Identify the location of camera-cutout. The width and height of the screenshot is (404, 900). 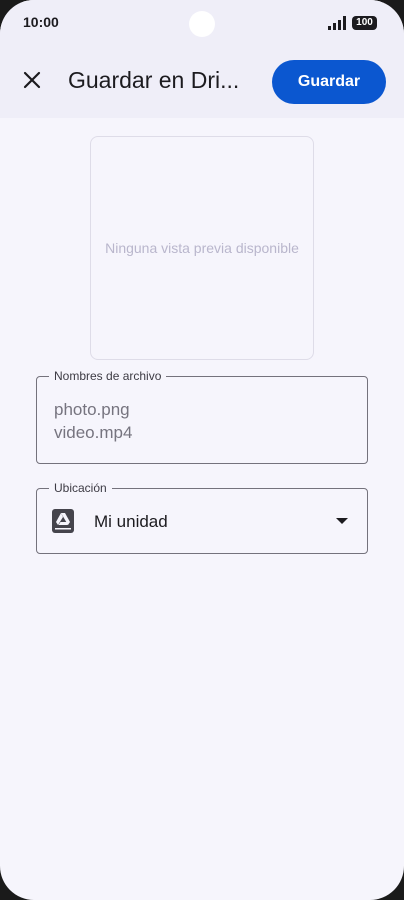
(202, 24).